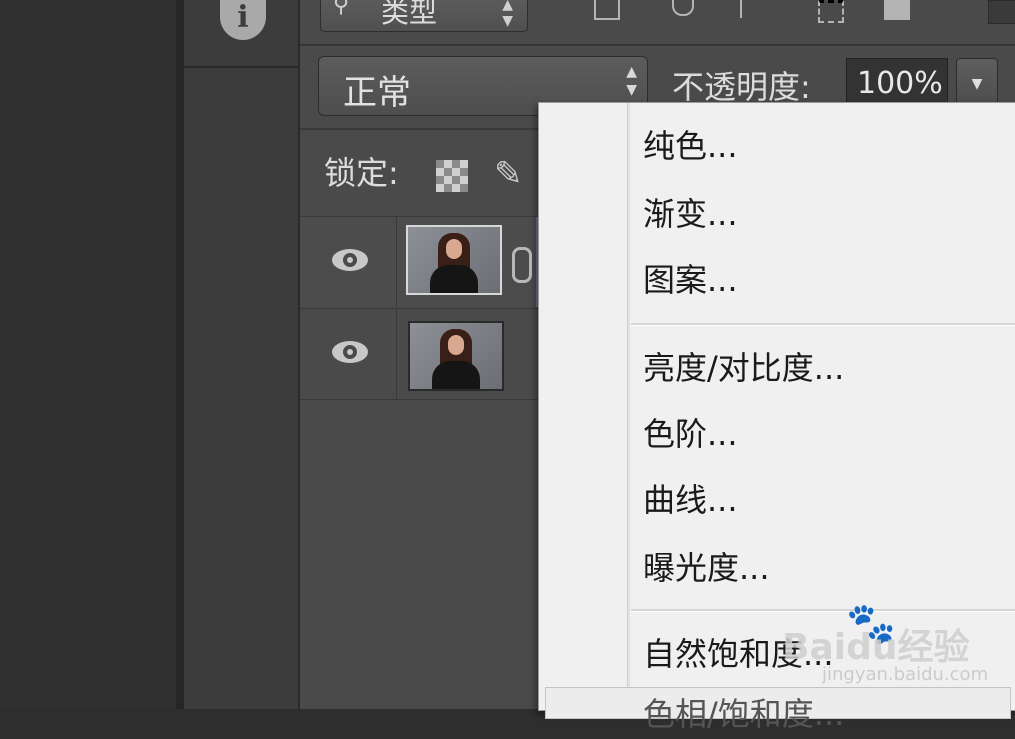 The height and width of the screenshot is (739, 1015). I want to click on smart-object-filter-icon, so click(897, 10).